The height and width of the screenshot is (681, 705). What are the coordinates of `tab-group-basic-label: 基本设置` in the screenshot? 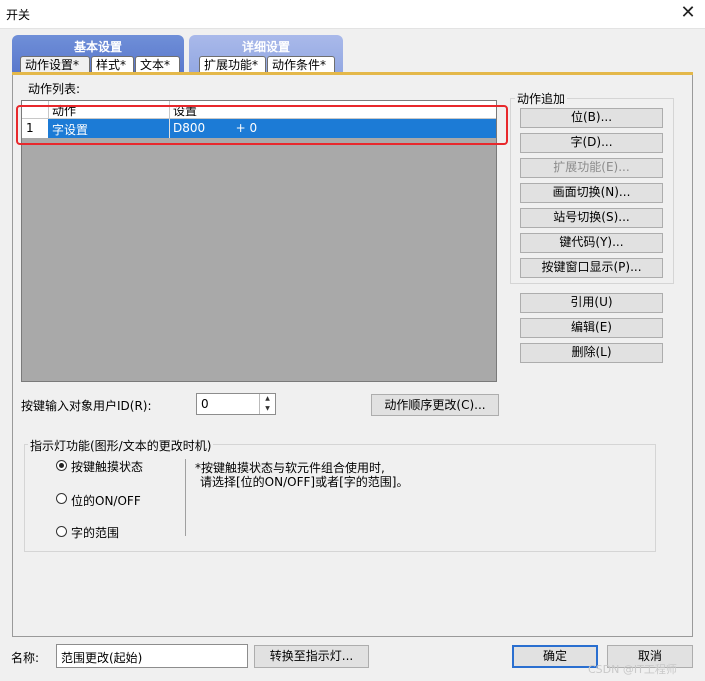 It's located at (97, 47).